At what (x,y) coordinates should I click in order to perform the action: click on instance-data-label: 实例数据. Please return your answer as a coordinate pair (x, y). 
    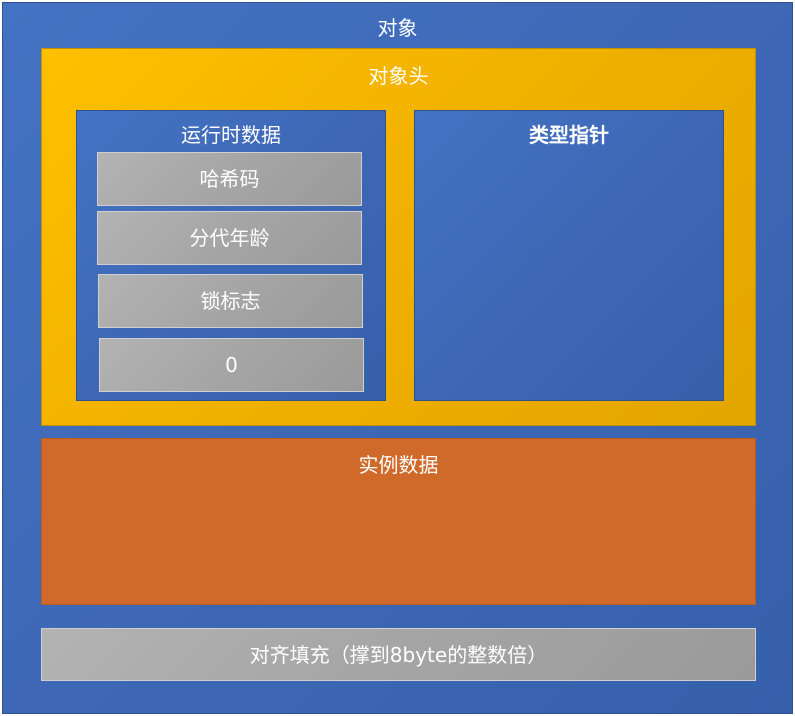
    Looking at the image, I should click on (398, 465).